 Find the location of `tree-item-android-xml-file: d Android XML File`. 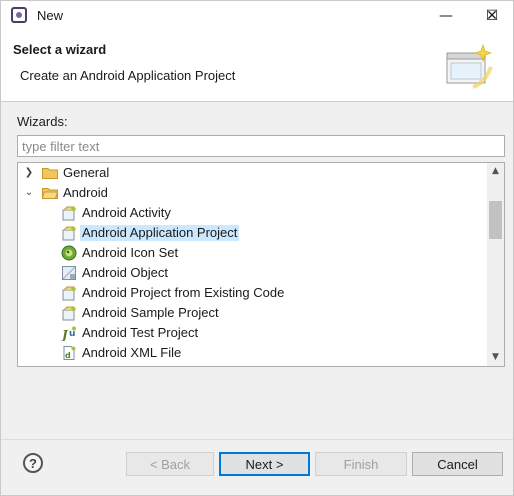

tree-item-android-xml-file: d Android XML File is located at coordinates (253, 353).